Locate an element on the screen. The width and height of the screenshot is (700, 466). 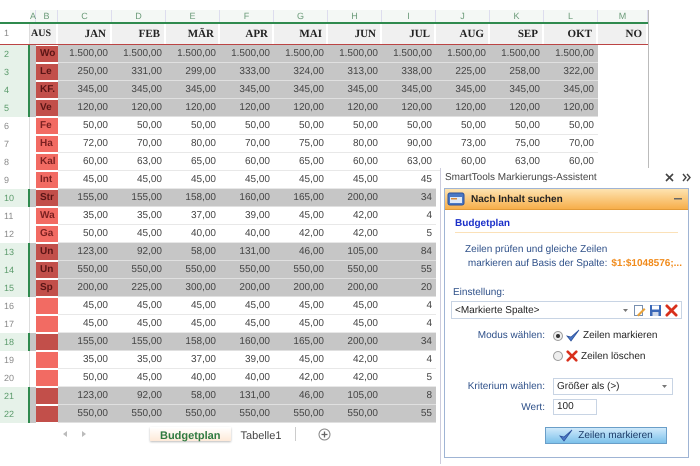
table-cell: 65,00 is located at coordinates (193, 162).